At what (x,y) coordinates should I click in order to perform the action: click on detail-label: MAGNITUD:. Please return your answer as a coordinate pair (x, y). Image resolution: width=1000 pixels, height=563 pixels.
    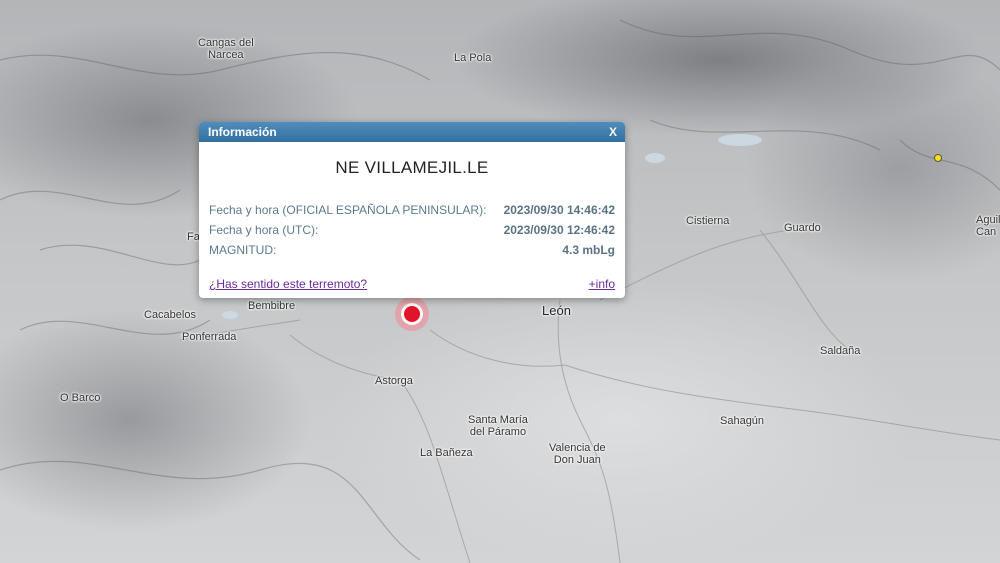
    Looking at the image, I should click on (243, 250).